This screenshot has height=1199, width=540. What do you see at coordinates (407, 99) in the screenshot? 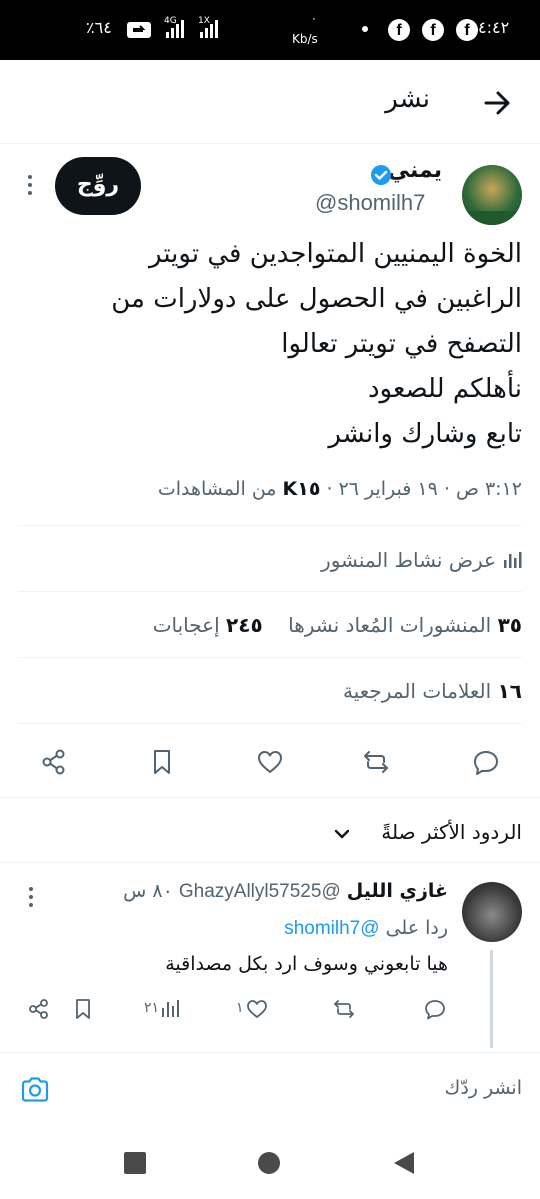
I see `page-title: نشر` at bounding box center [407, 99].